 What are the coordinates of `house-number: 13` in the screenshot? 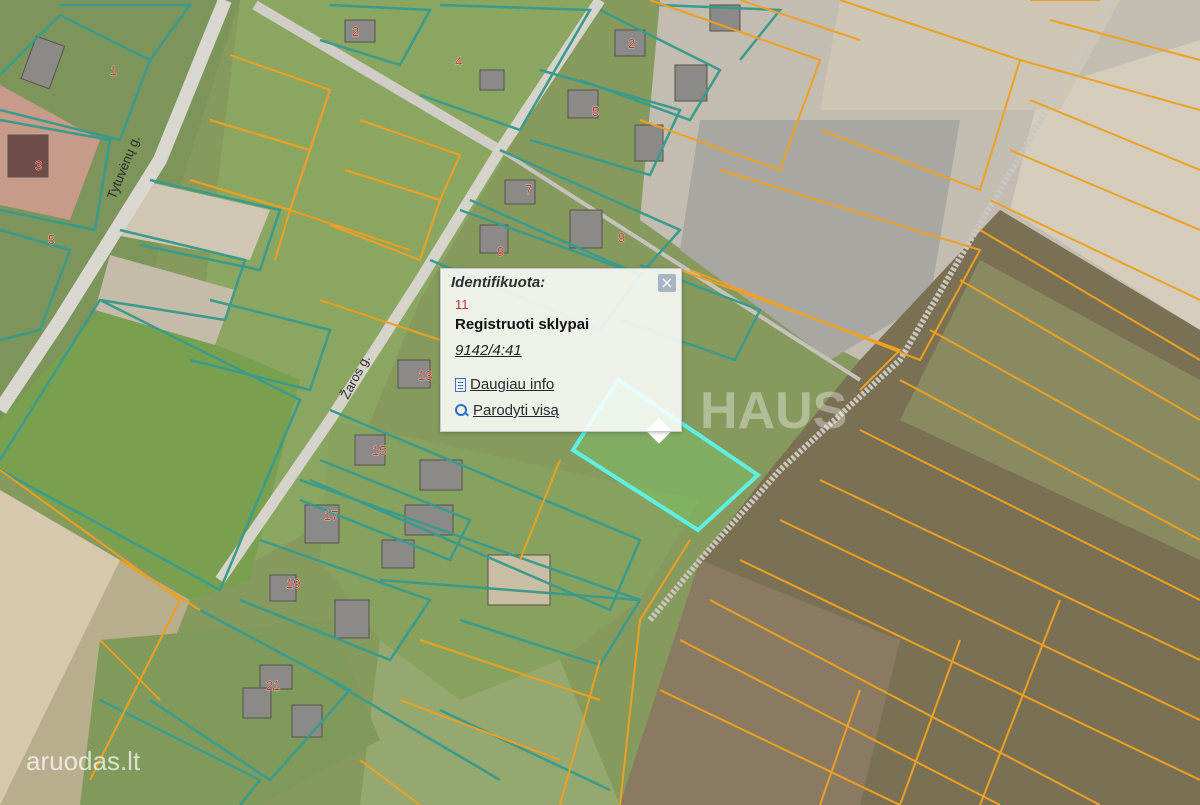 It's located at (425, 375).